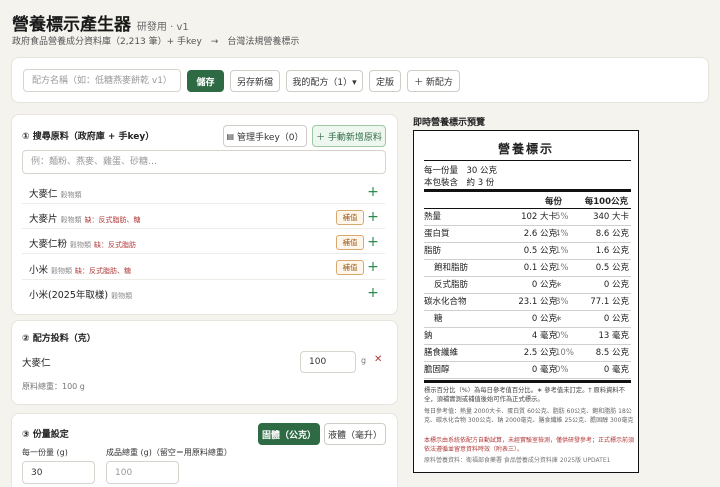 This screenshot has height=487, width=720. What do you see at coordinates (437, 370) in the screenshot?
I see `nutrient-cell: 膽固醇` at bounding box center [437, 370].